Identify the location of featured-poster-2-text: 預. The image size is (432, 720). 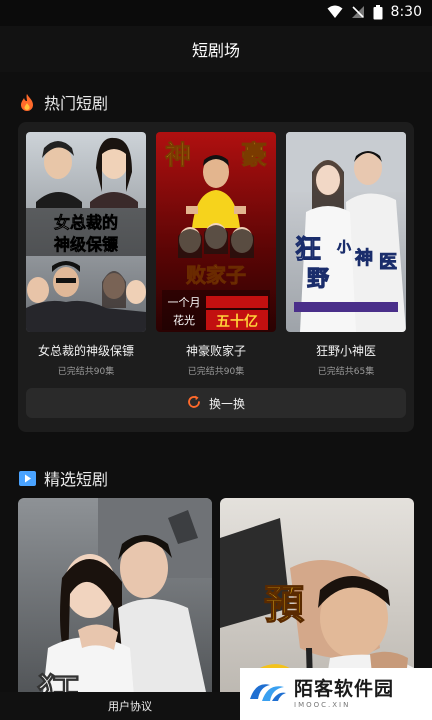
(284, 604).